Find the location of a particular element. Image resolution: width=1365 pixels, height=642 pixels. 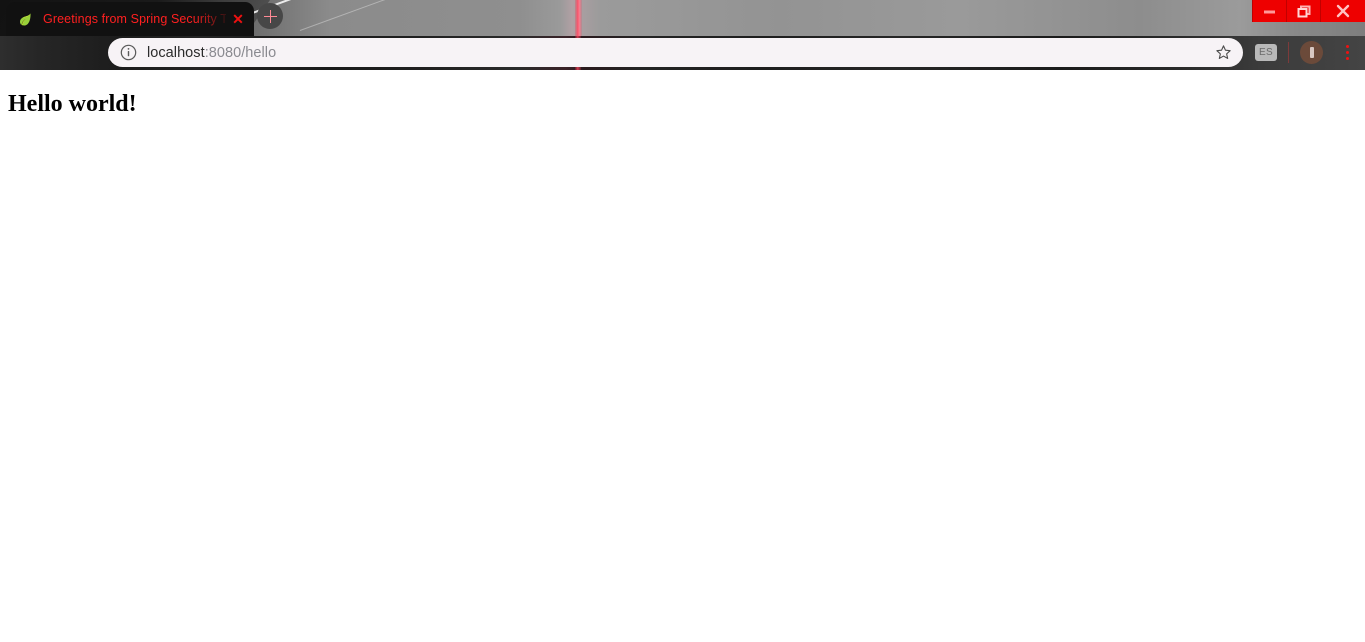

theme-red-streak is located at coordinates (578, 18).